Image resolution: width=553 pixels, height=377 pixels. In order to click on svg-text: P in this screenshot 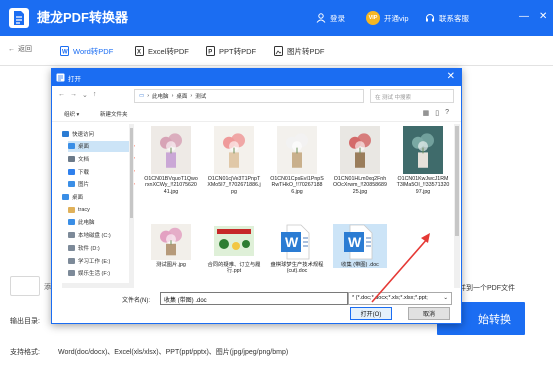, I will do `click(210, 53)`.